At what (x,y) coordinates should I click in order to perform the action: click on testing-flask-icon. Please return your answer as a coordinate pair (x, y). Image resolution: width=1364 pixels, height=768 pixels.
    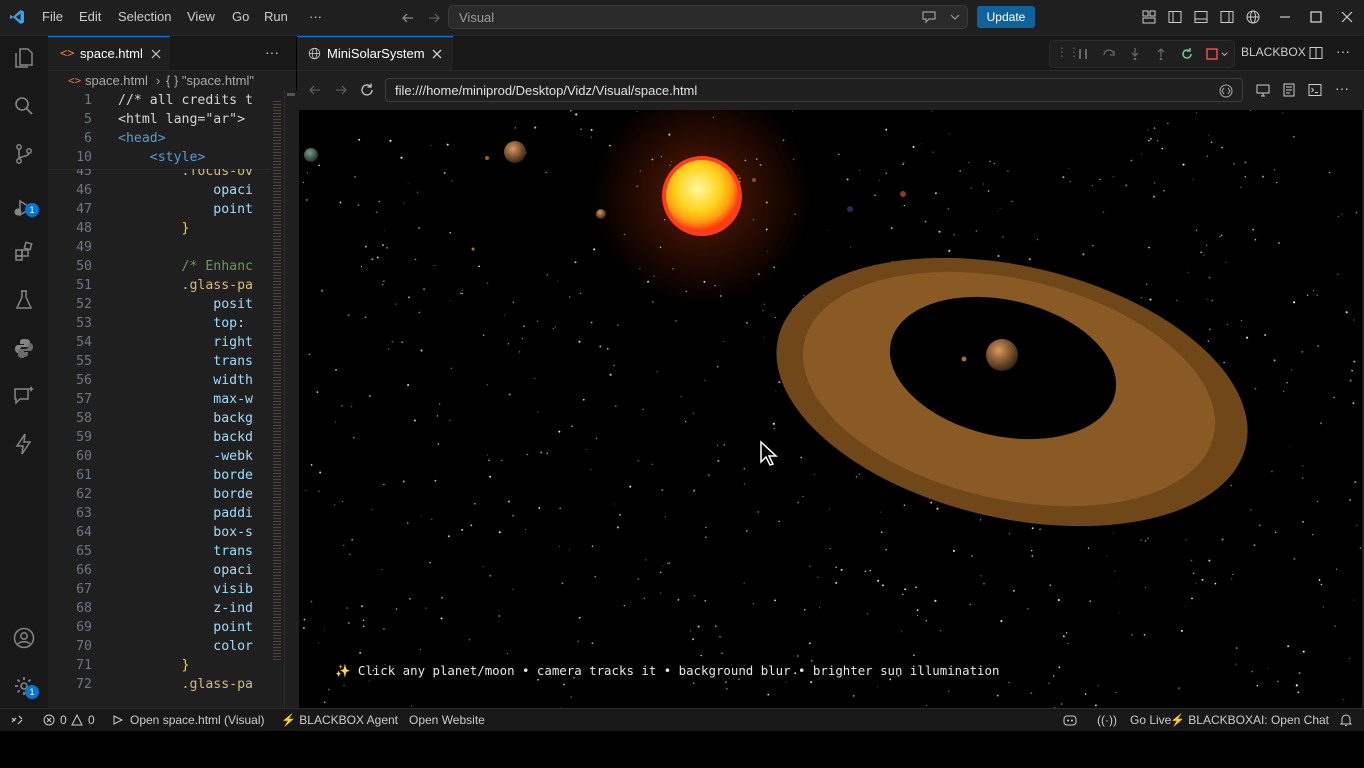
    Looking at the image, I should click on (24, 300).